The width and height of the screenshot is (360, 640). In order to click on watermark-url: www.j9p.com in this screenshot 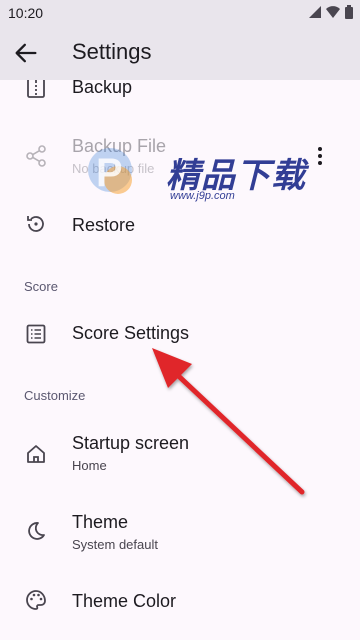, I will do `click(202, 196)`.